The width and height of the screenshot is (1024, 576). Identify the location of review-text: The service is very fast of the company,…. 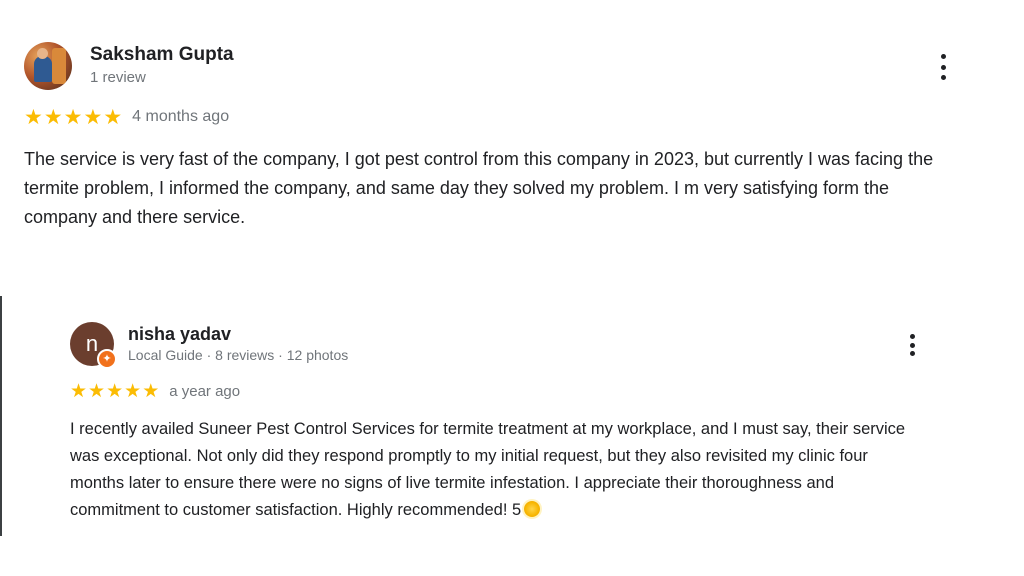
(479, 188).